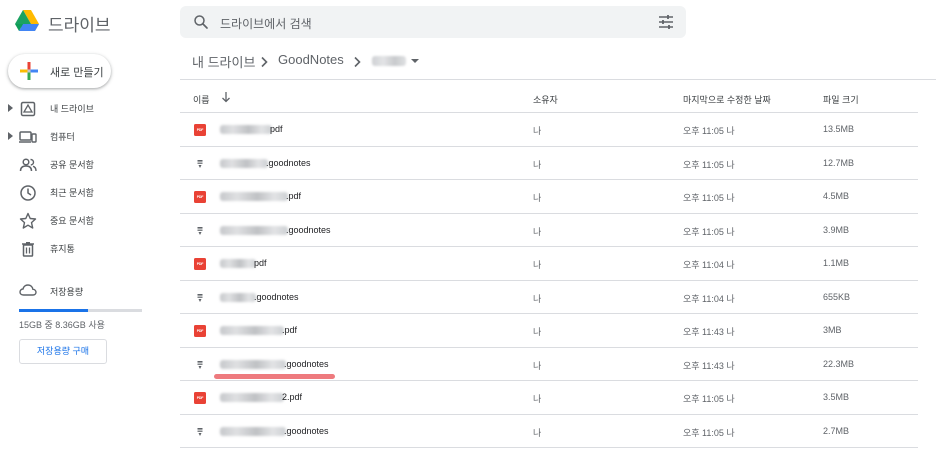 The height and width of the screenshot is (450, 936). Describe the element at coordinates (549, 331) in the screenshot. I see `table-row: PDF .pdf 나 오후 11:43 나 3MB` at that location.